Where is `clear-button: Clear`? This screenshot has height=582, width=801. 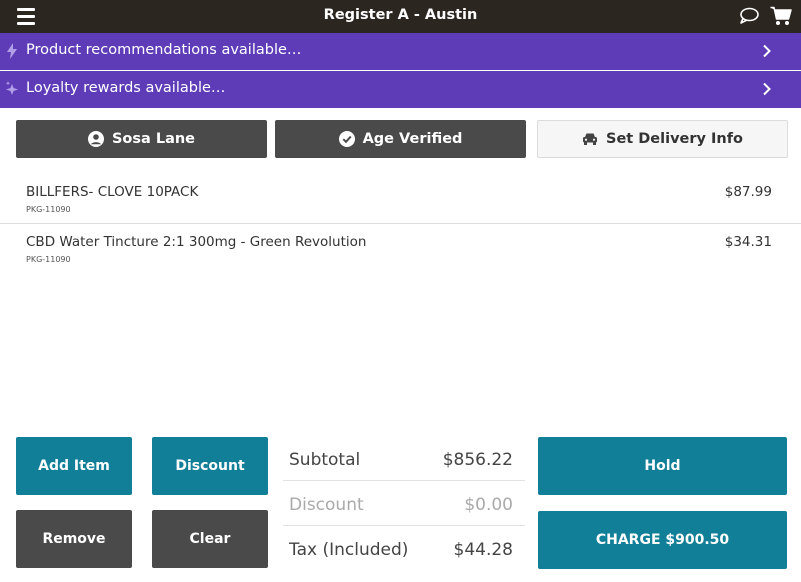
clear-button: Clear is located at coordinates (210, 539).